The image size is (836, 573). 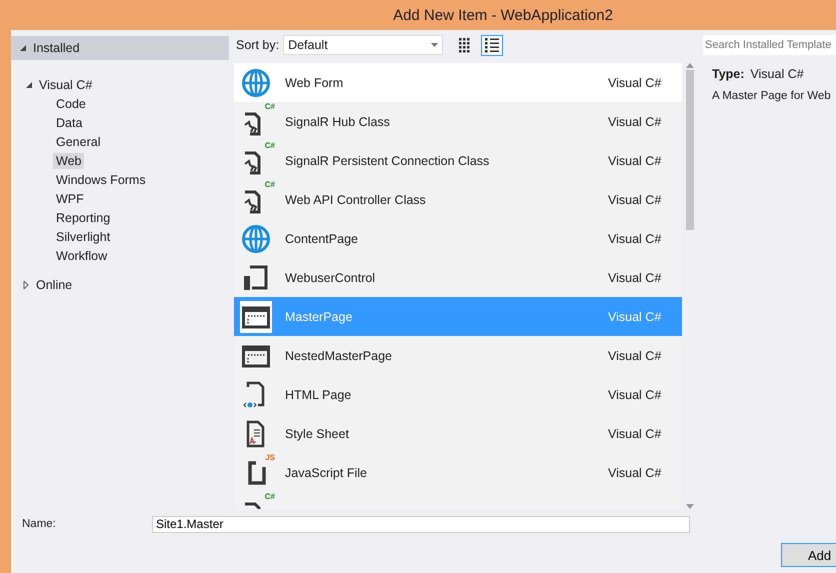 What do you see at coordinates (101, 180) in the screenshot?
I see `tree-item: Windows Forms` at bounding box center [101, 180].